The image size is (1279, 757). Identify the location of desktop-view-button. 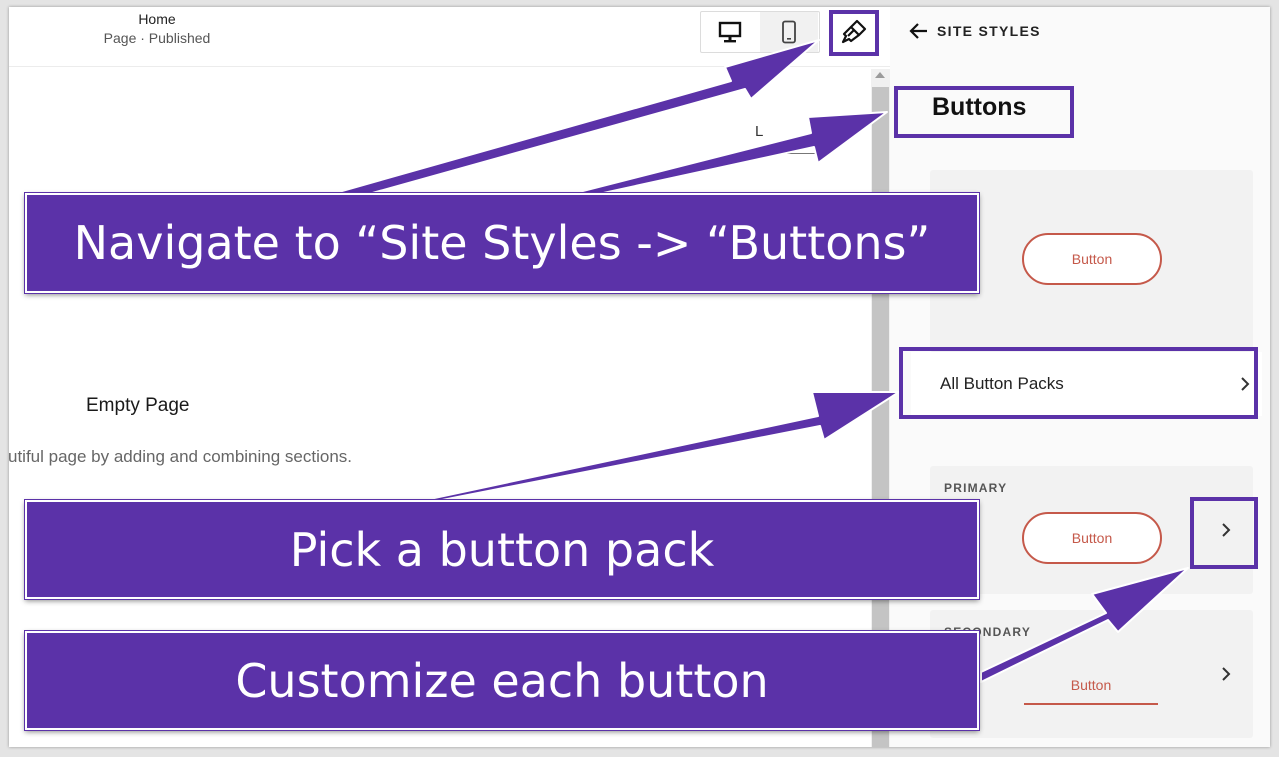
(730, 32).